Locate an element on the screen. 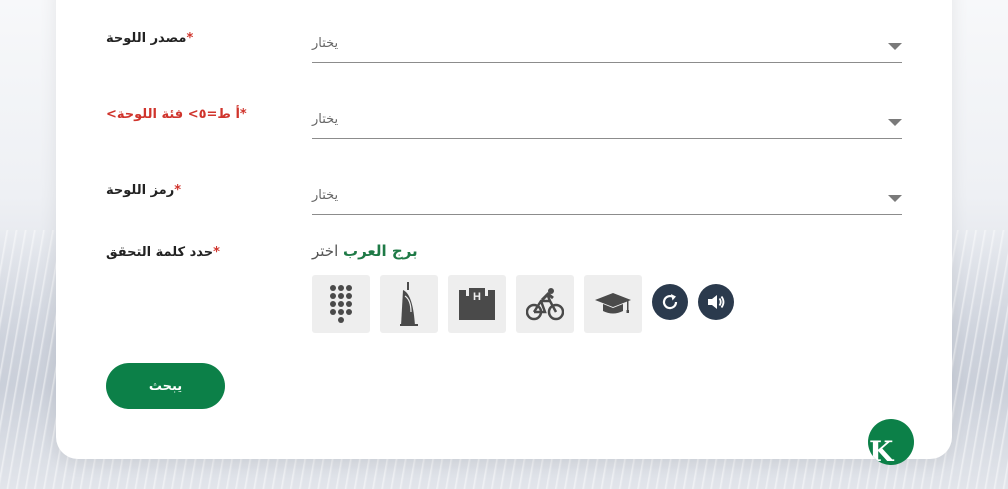  keypad-icon is located at coordinates (341, 304).